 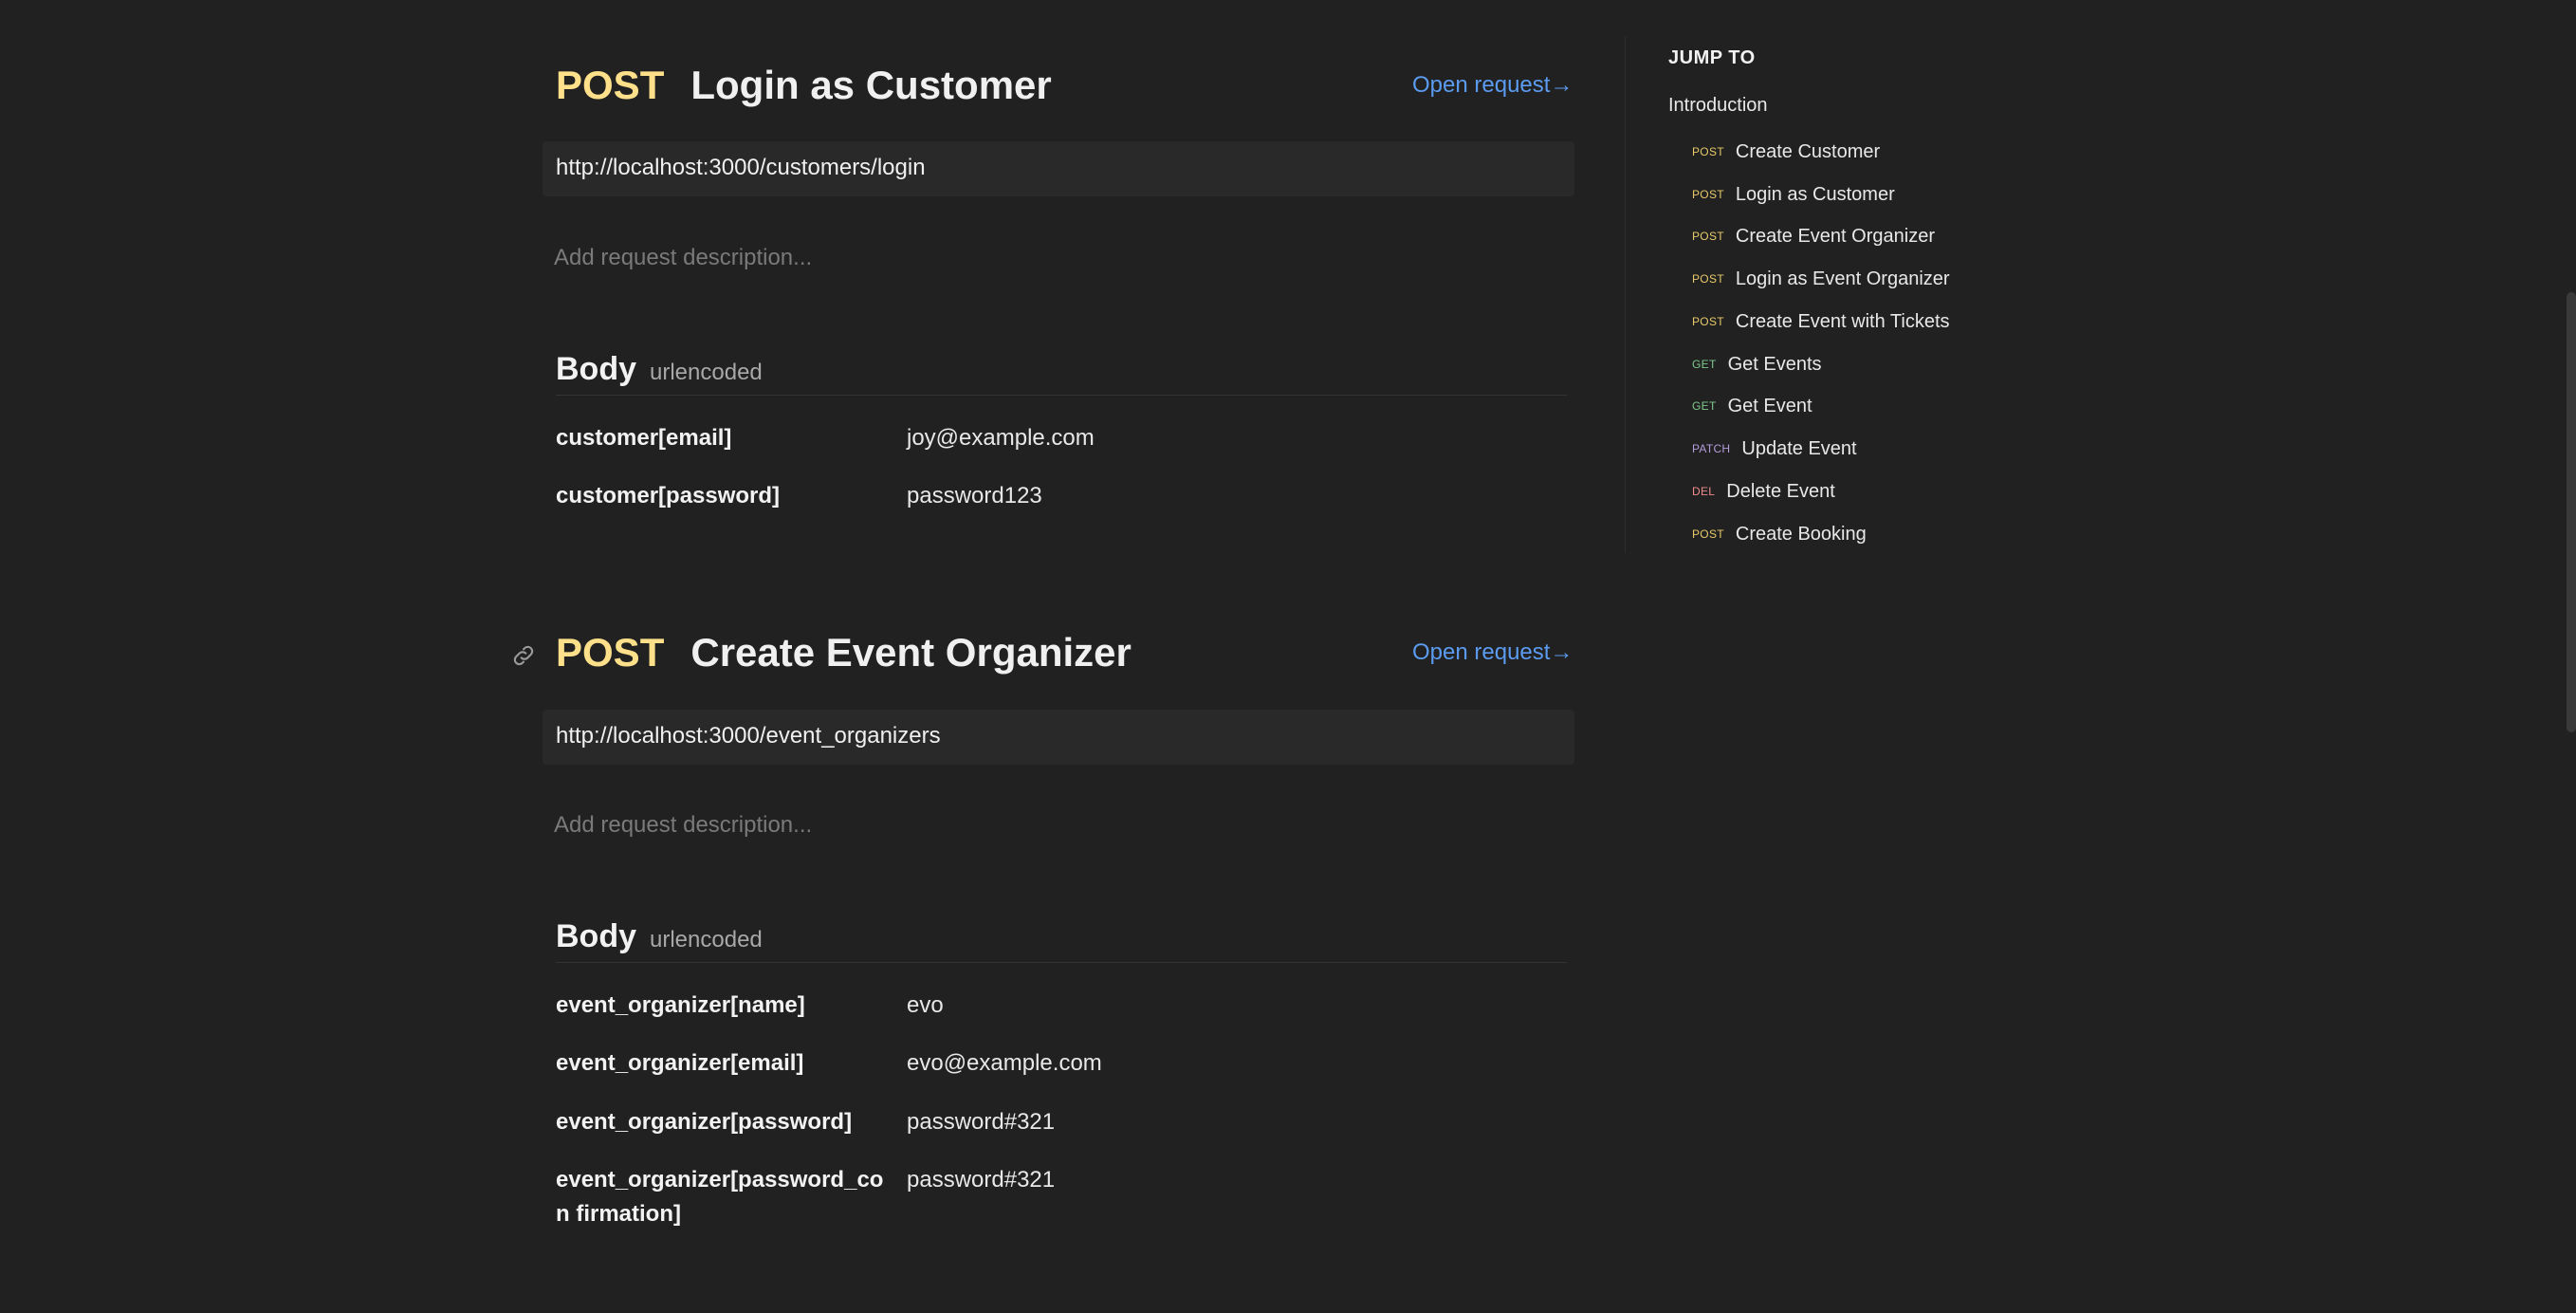 What do you see at coordinates (1842, 278) in the screenshot?
I see `sidebar-item-label: Login as Event Organizer` at bounding box center [1842, 278].